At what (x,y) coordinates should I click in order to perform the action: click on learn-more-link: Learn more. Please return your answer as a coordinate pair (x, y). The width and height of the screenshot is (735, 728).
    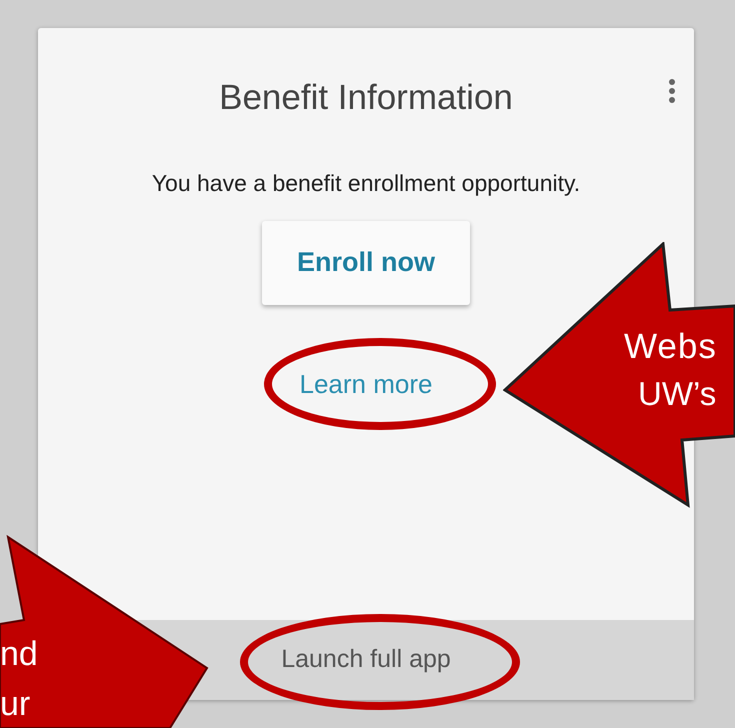
    Looking at the image, I should click on (366, 384).